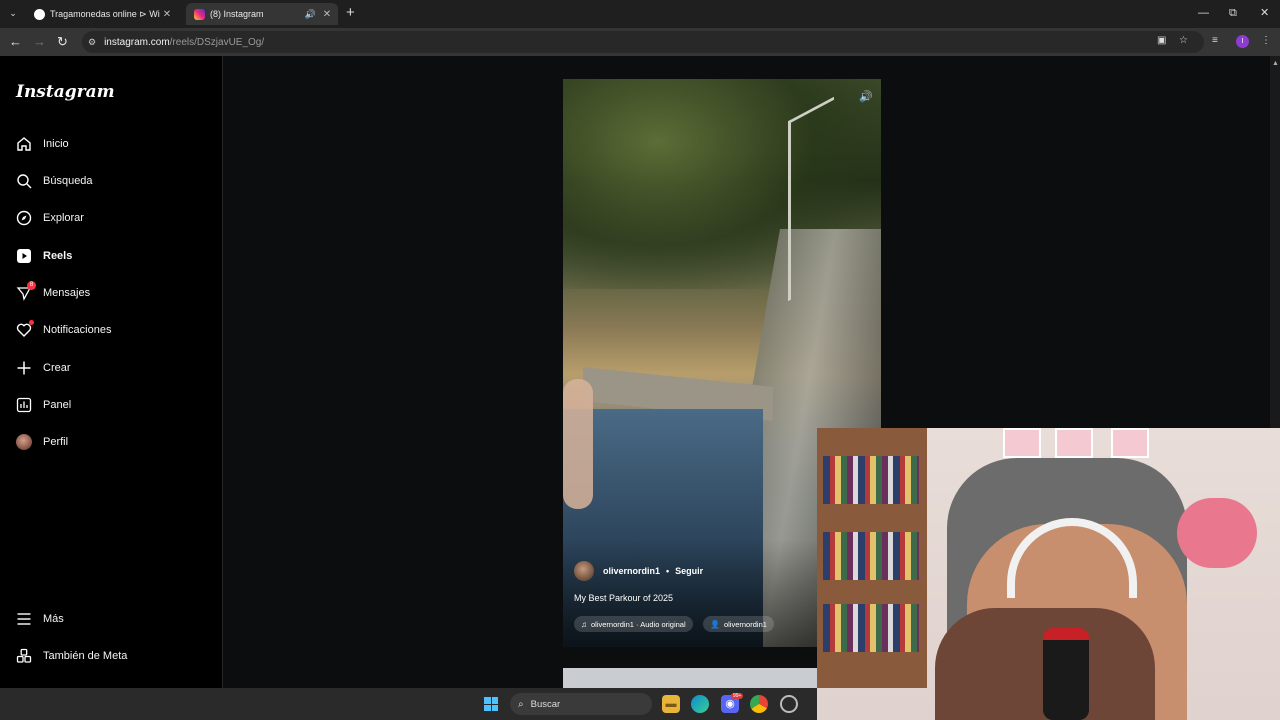  What do you see at coordinates (1161, 40) in the screenshot?
I see `install-app-icon: ▣` at bounding box center [1161, 40].